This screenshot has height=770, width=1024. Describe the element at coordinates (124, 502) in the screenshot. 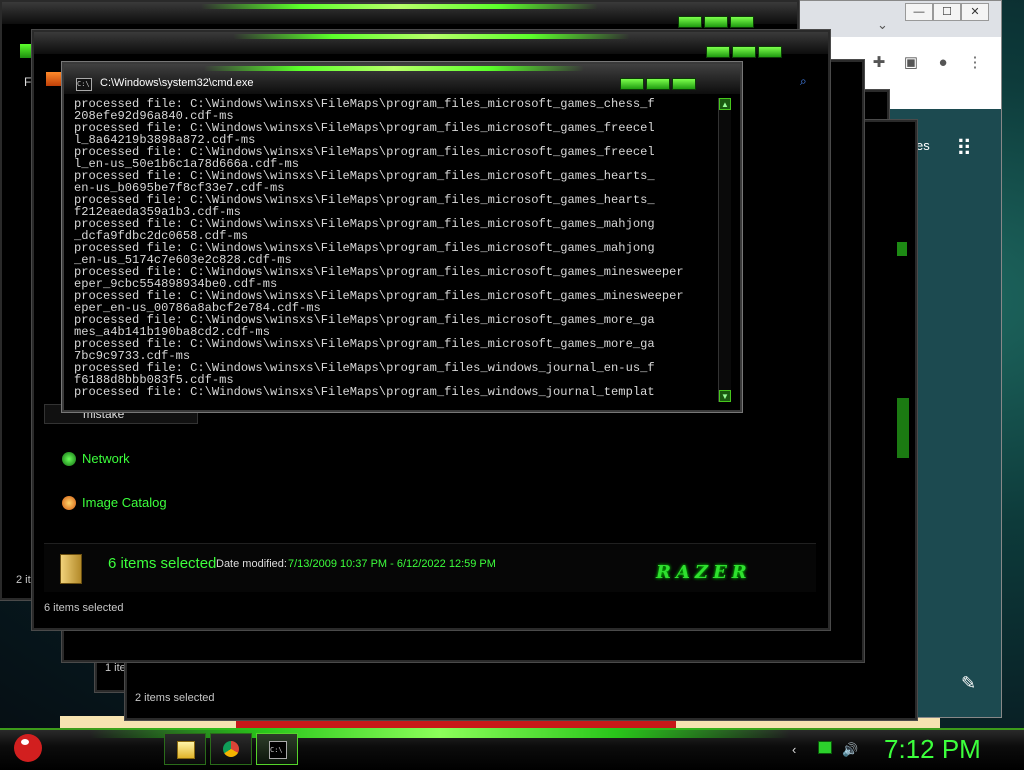

I see `nav-item-image-catalog: Image Catalog` at that location.